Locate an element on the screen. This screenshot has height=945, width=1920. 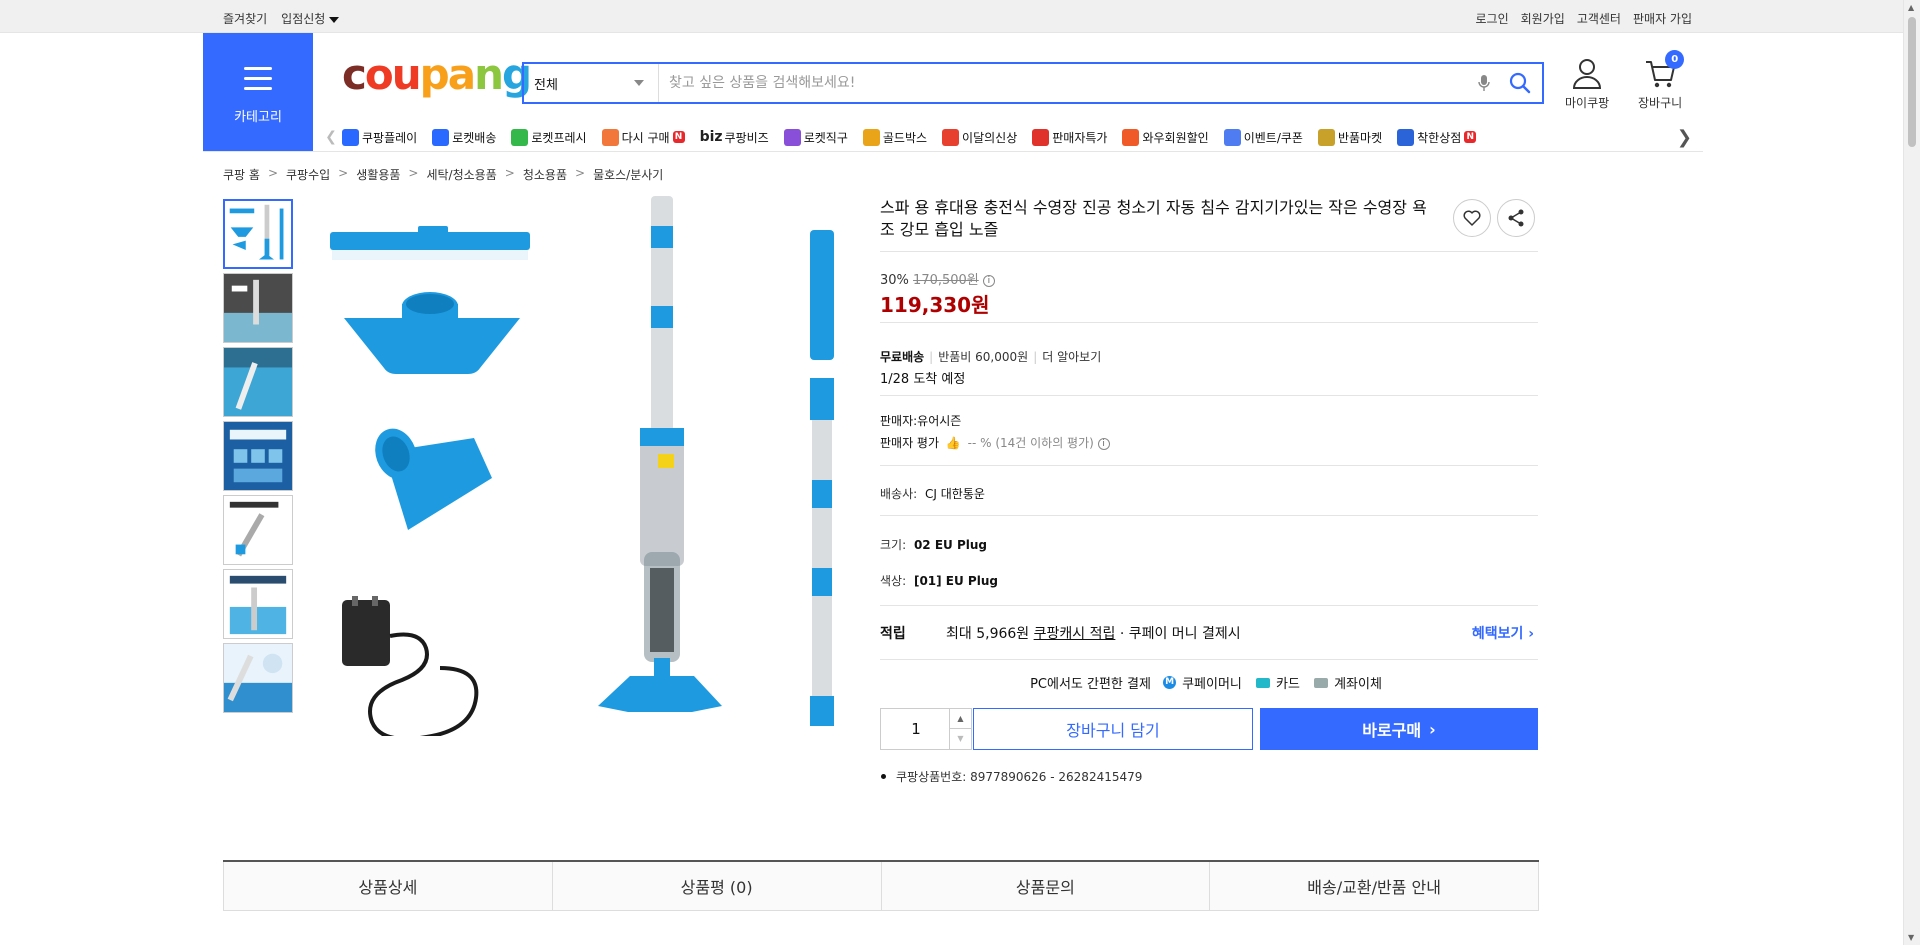
shortcut-seller-deal: 판매자특가 is located at coordinates (1070, 137).